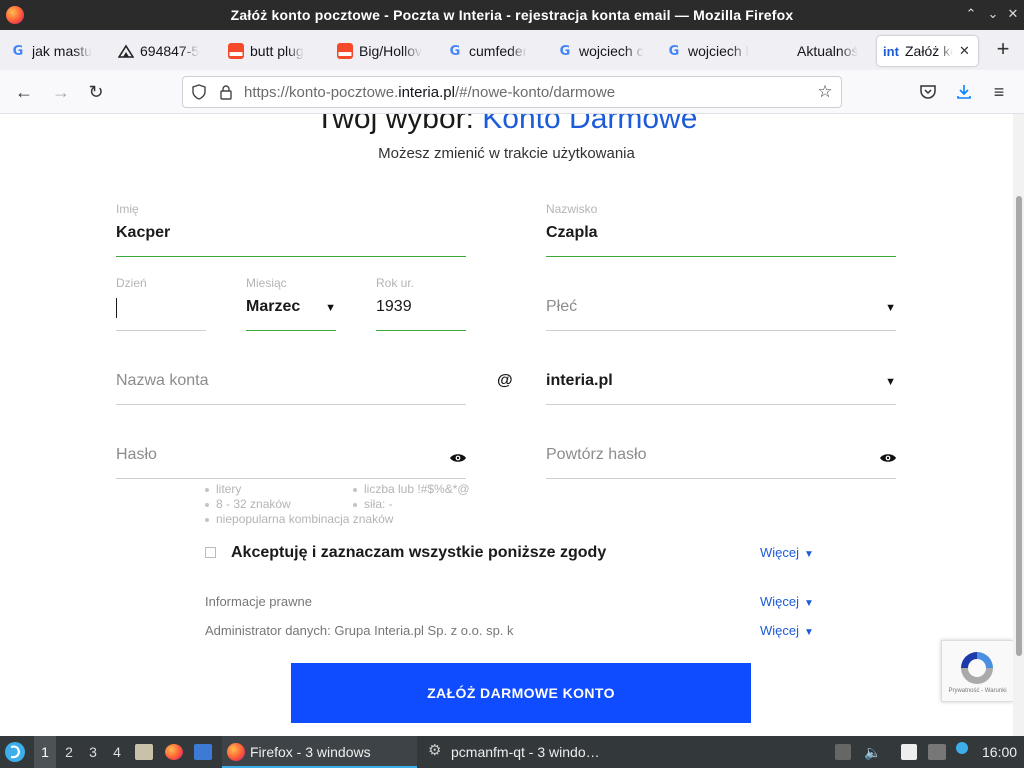 The image size is (1024, 774). I want to click on firefox-icon, so click(236, 752).